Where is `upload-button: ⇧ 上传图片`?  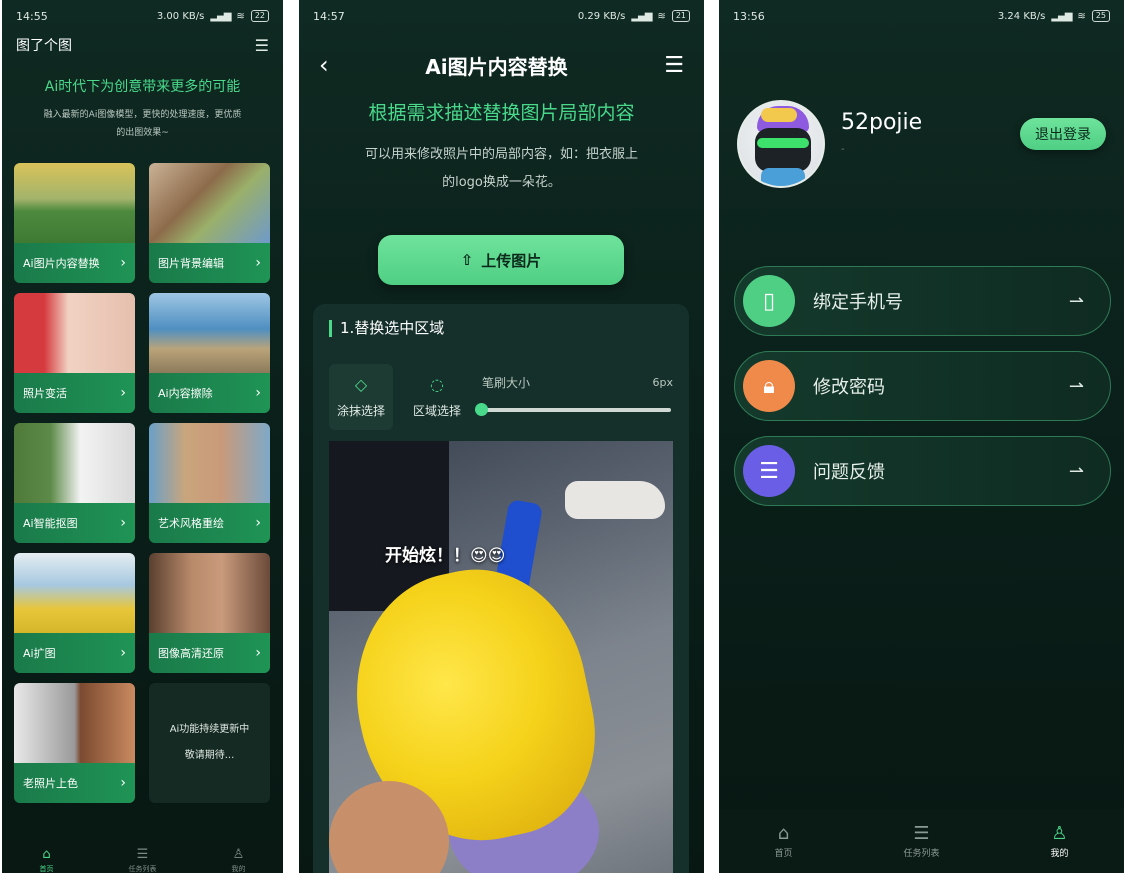 upload-button: ⇧ 上传图片 is located at coordinates (501, 260).